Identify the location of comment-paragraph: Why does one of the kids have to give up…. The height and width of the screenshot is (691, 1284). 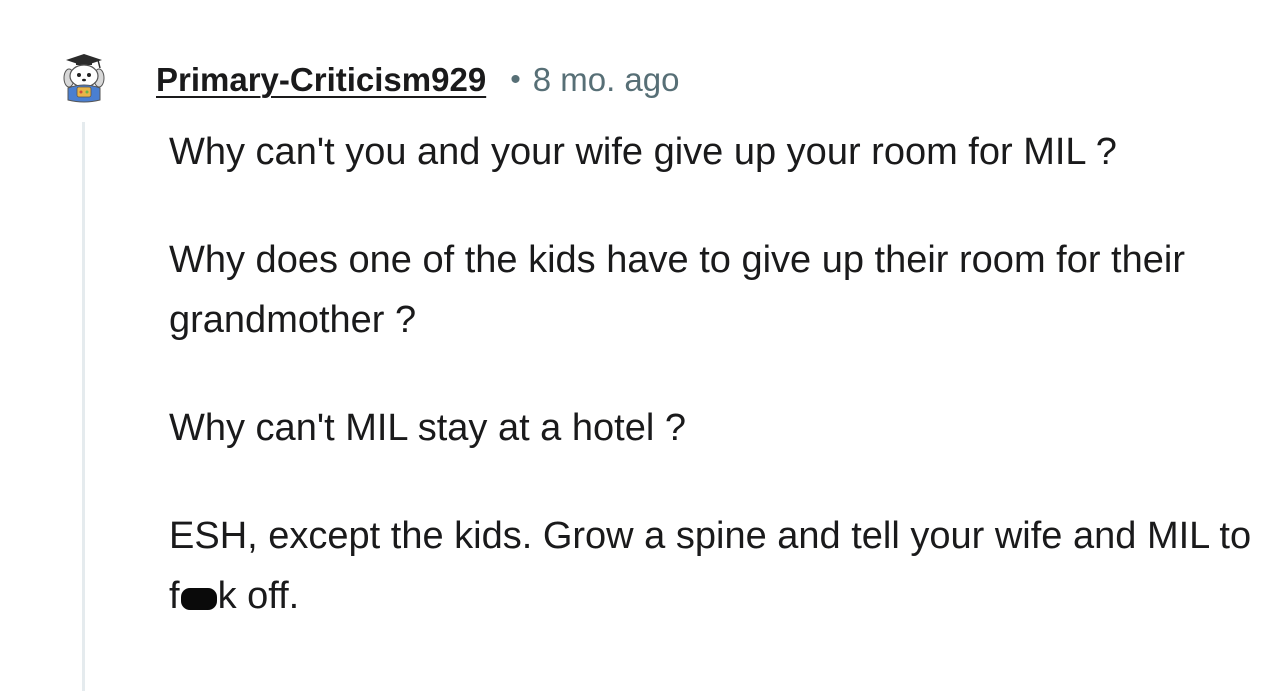
(677, 290).